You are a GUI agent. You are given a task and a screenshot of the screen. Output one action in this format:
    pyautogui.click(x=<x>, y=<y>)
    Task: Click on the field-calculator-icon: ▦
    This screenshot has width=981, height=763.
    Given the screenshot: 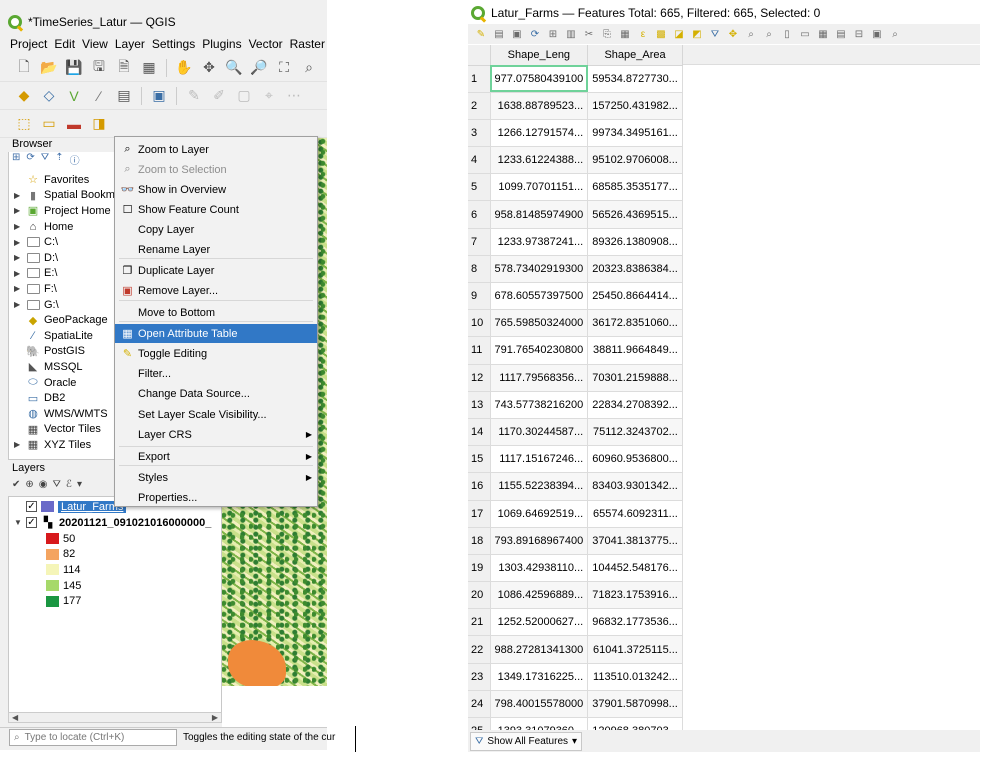 What is the action you would take?
    pyautogui.click(x=823, y=34)
    